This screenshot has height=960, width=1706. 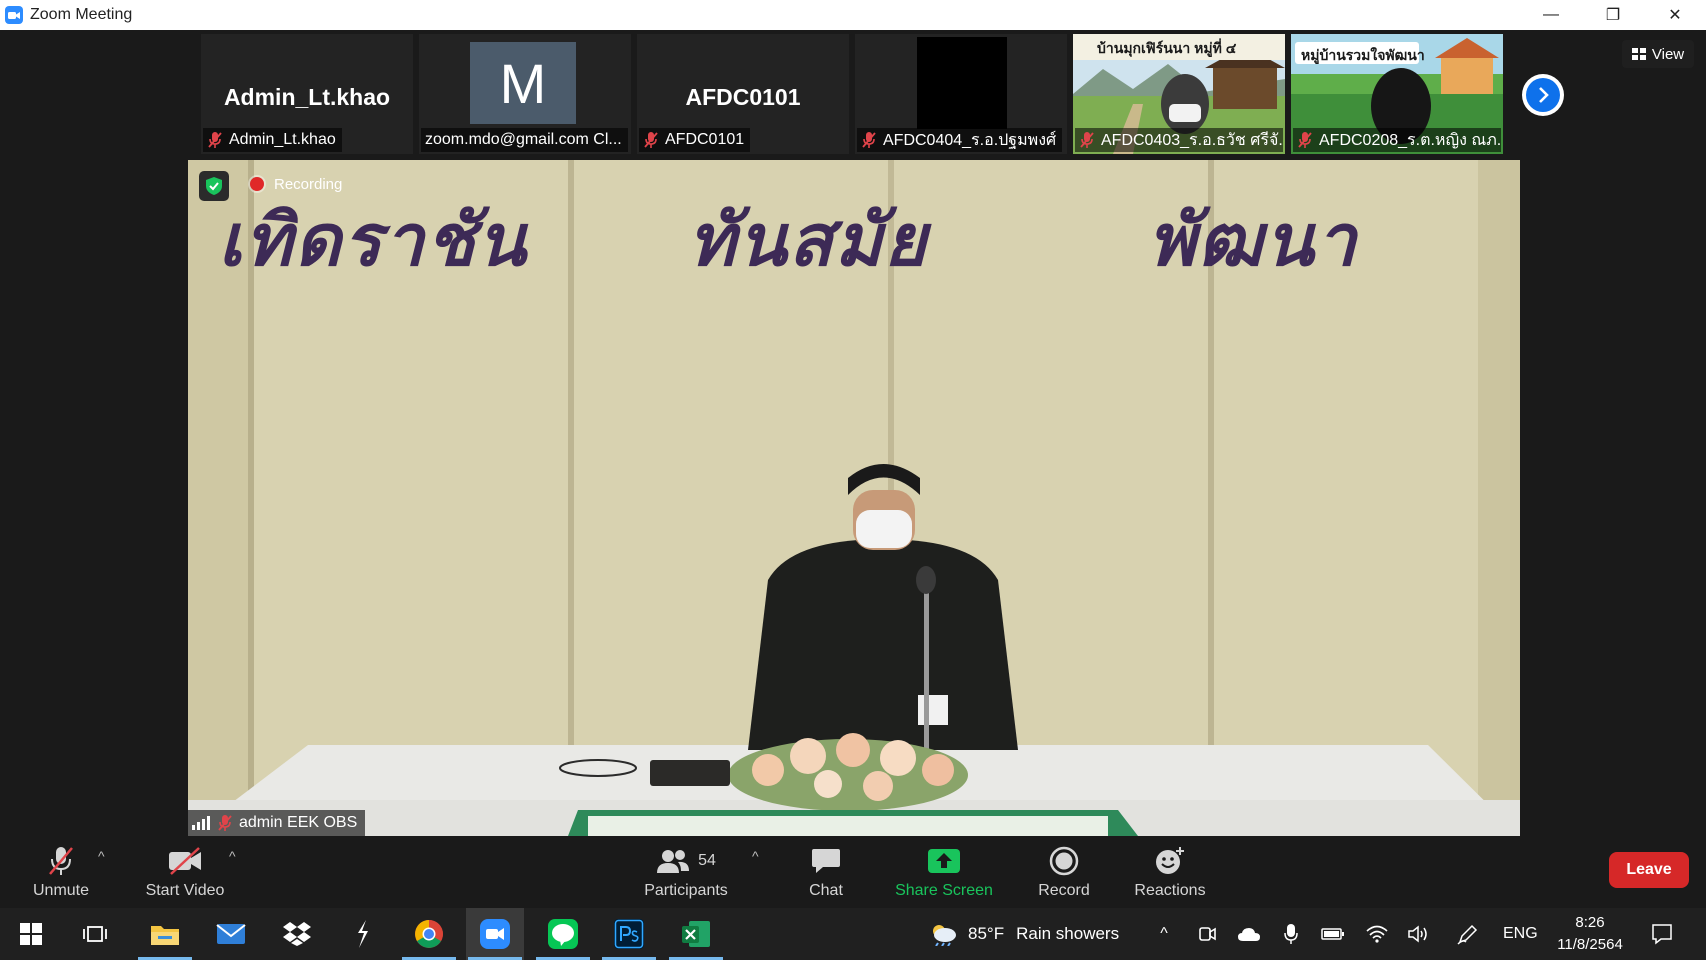 I want to click on window-title: Zoom Meeting, so click(x=81, y=14).